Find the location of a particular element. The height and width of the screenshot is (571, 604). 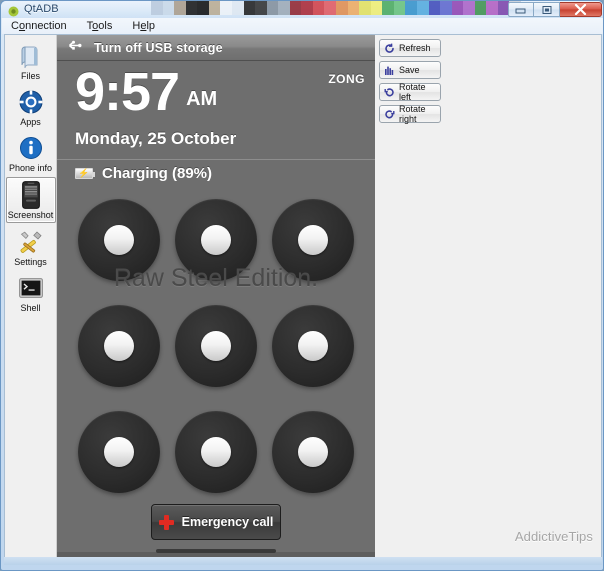

maximize-icon is located at coordinates (547, 10).